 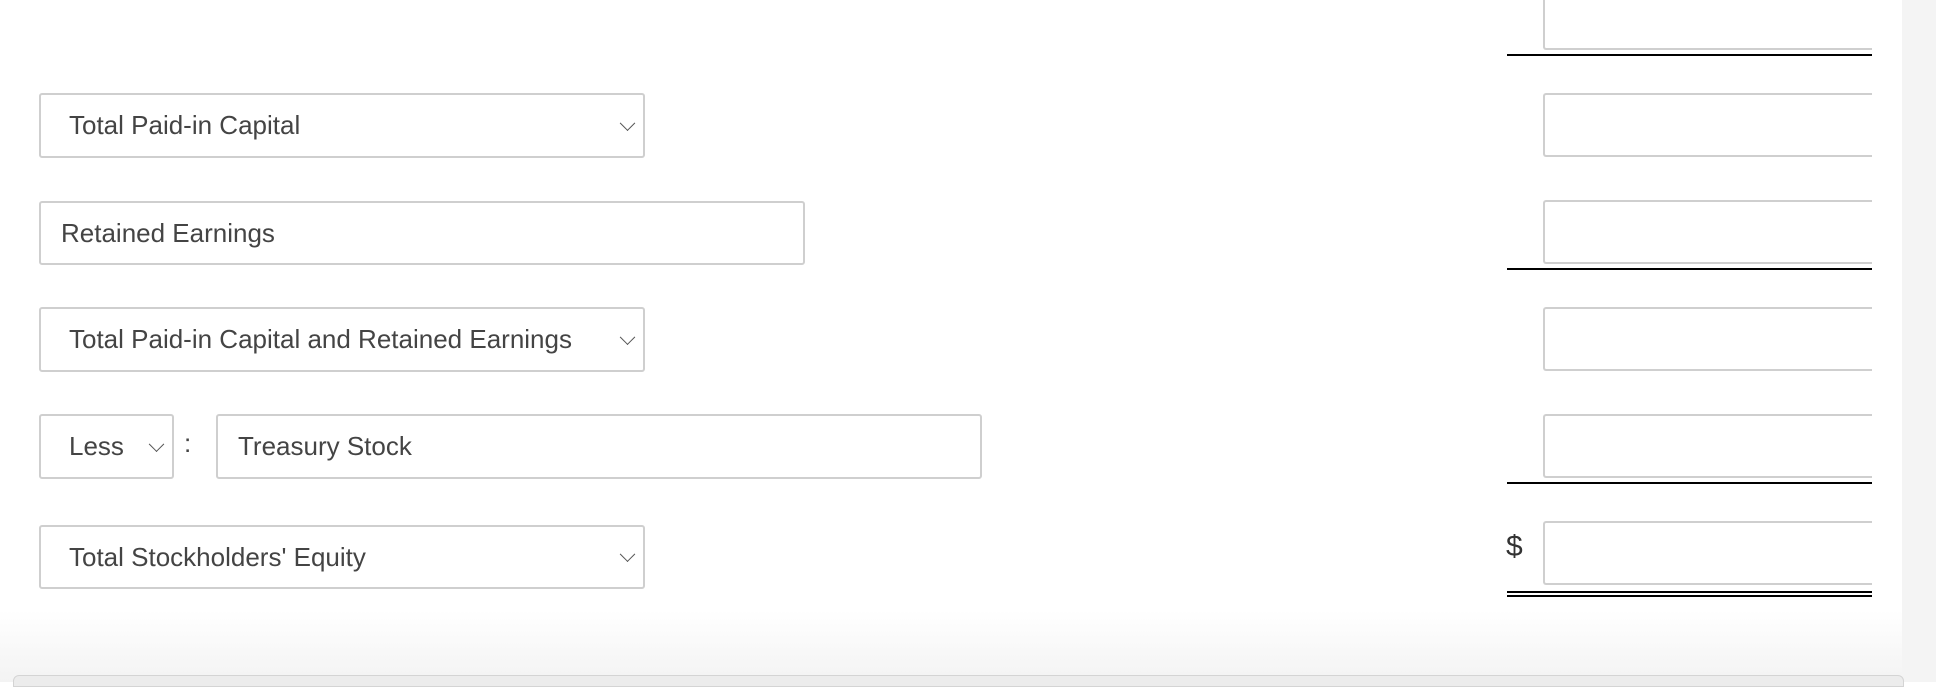 What do you see at coordinates (1919, 341) in the screenshot?
I see `page-gutter` at bounding box center [1919, 341].